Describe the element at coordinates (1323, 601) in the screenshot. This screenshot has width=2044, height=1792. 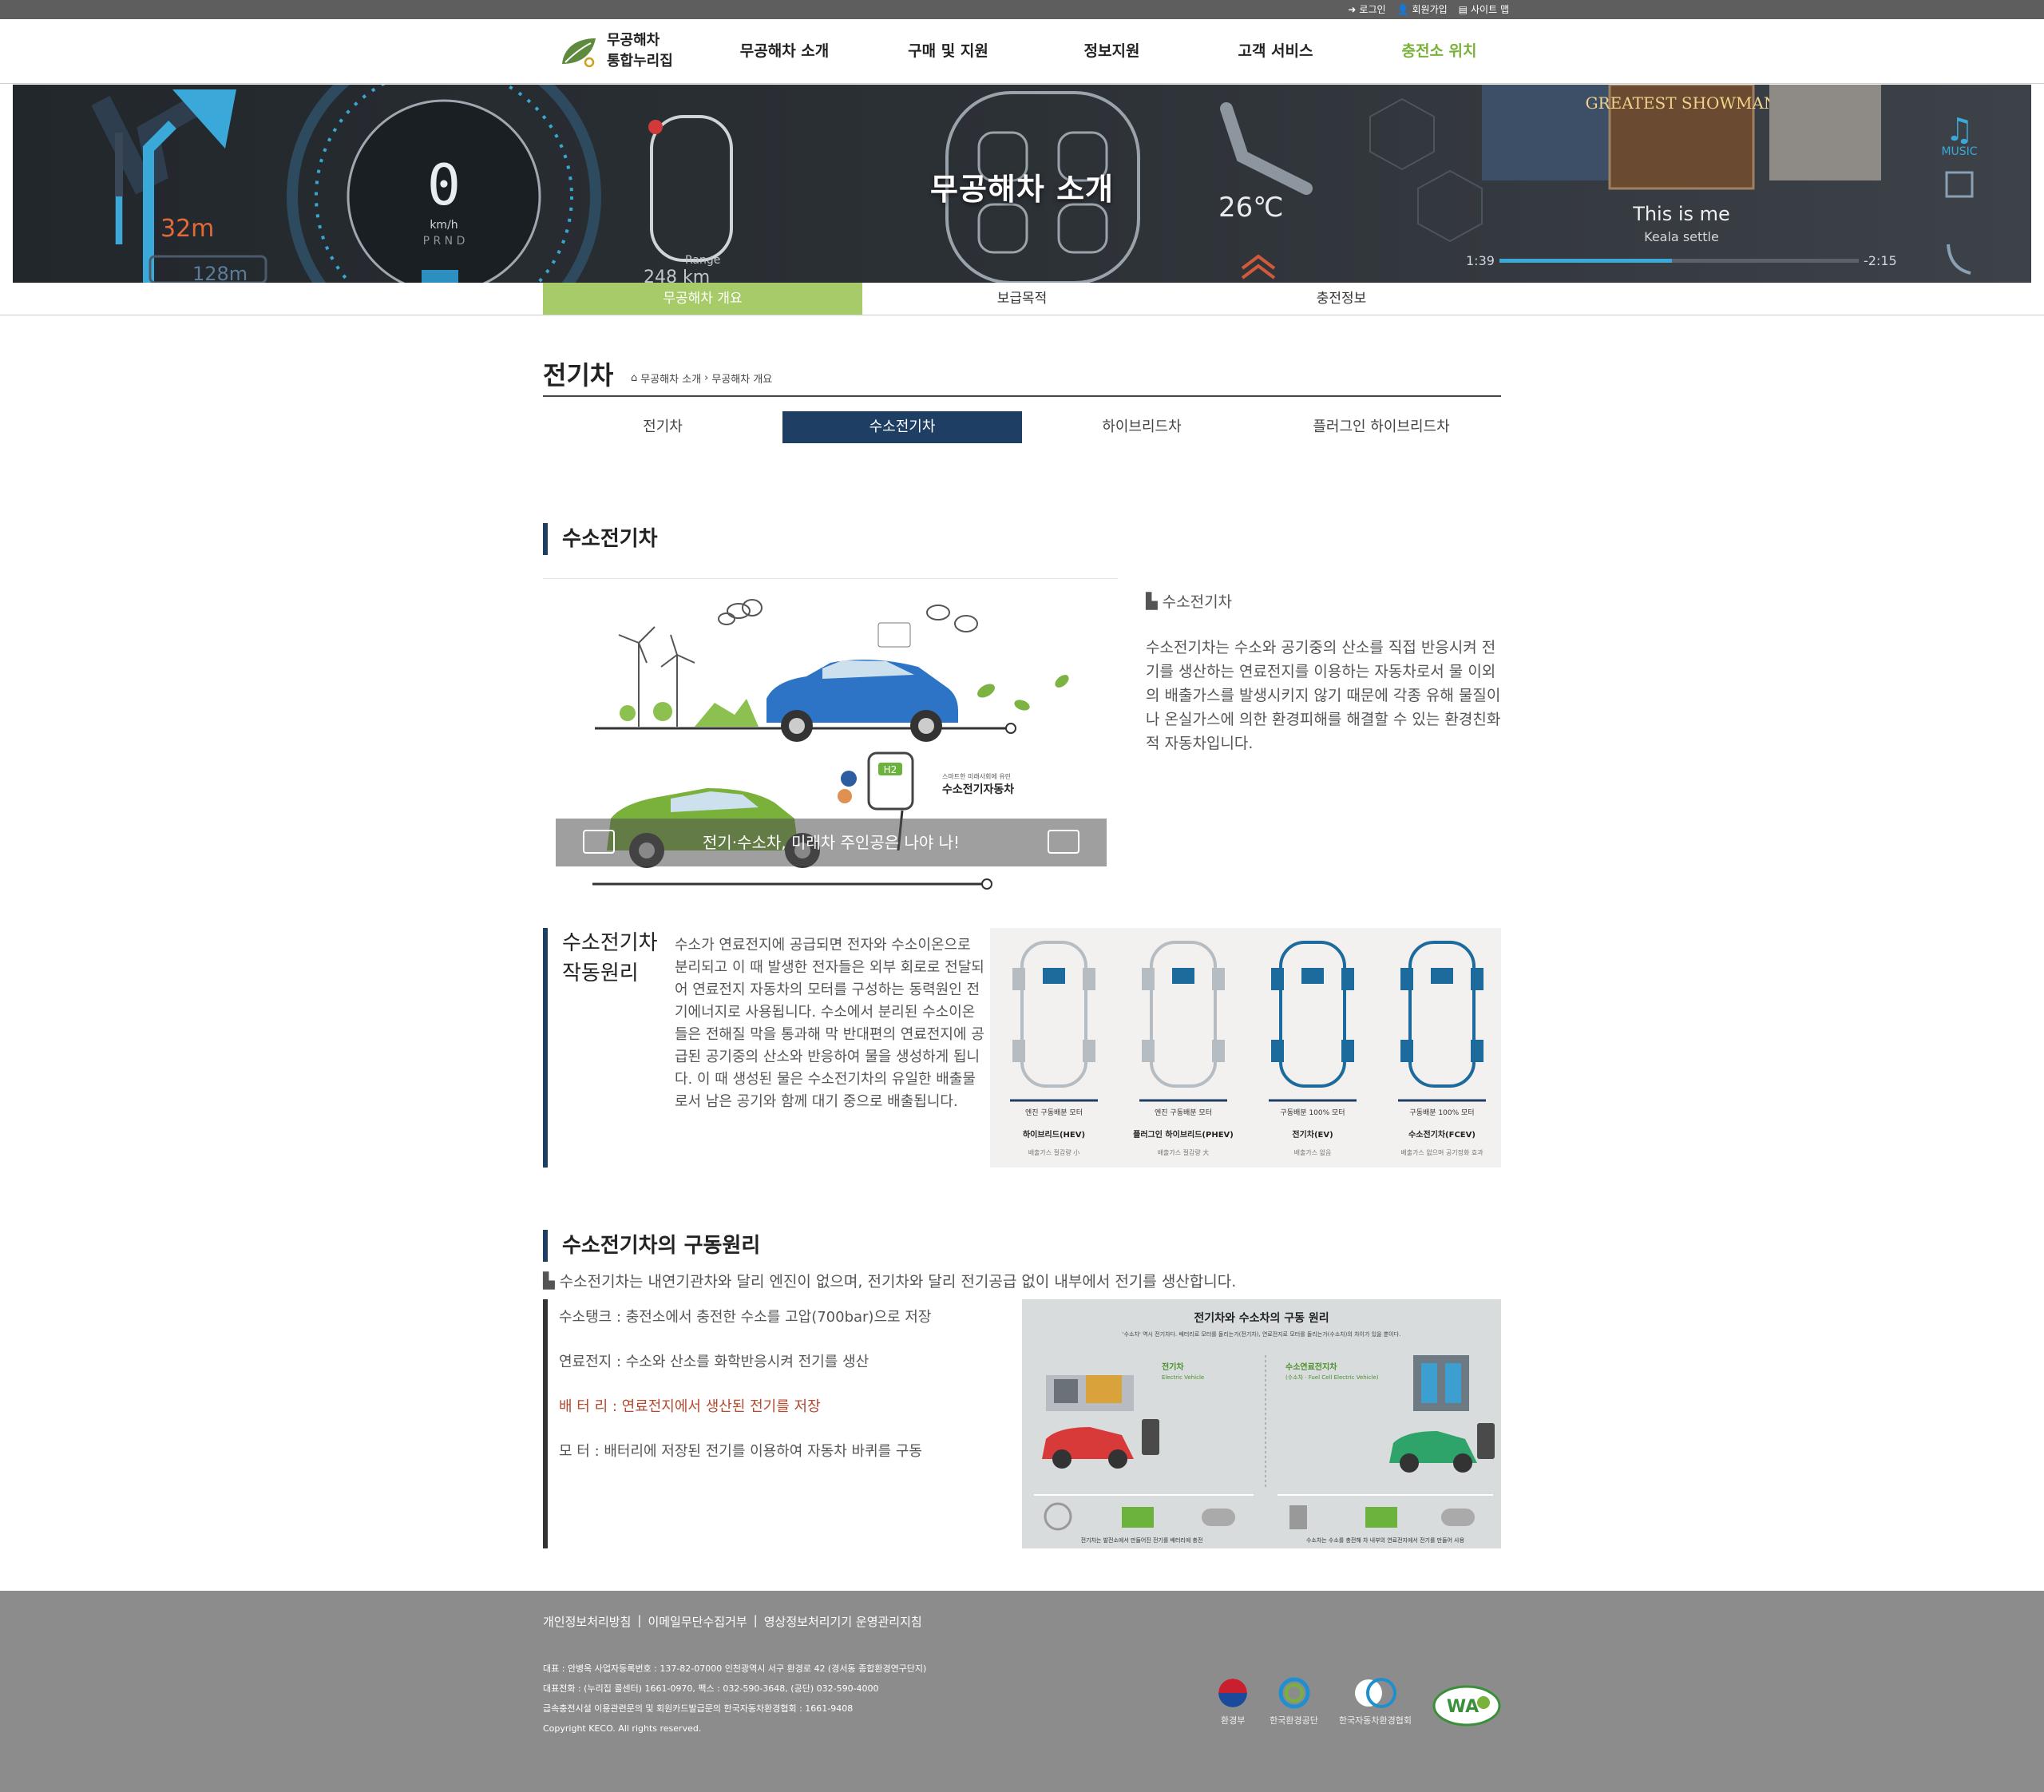
I see `intro-subtitle: ▙ 수소전기차` at that location.